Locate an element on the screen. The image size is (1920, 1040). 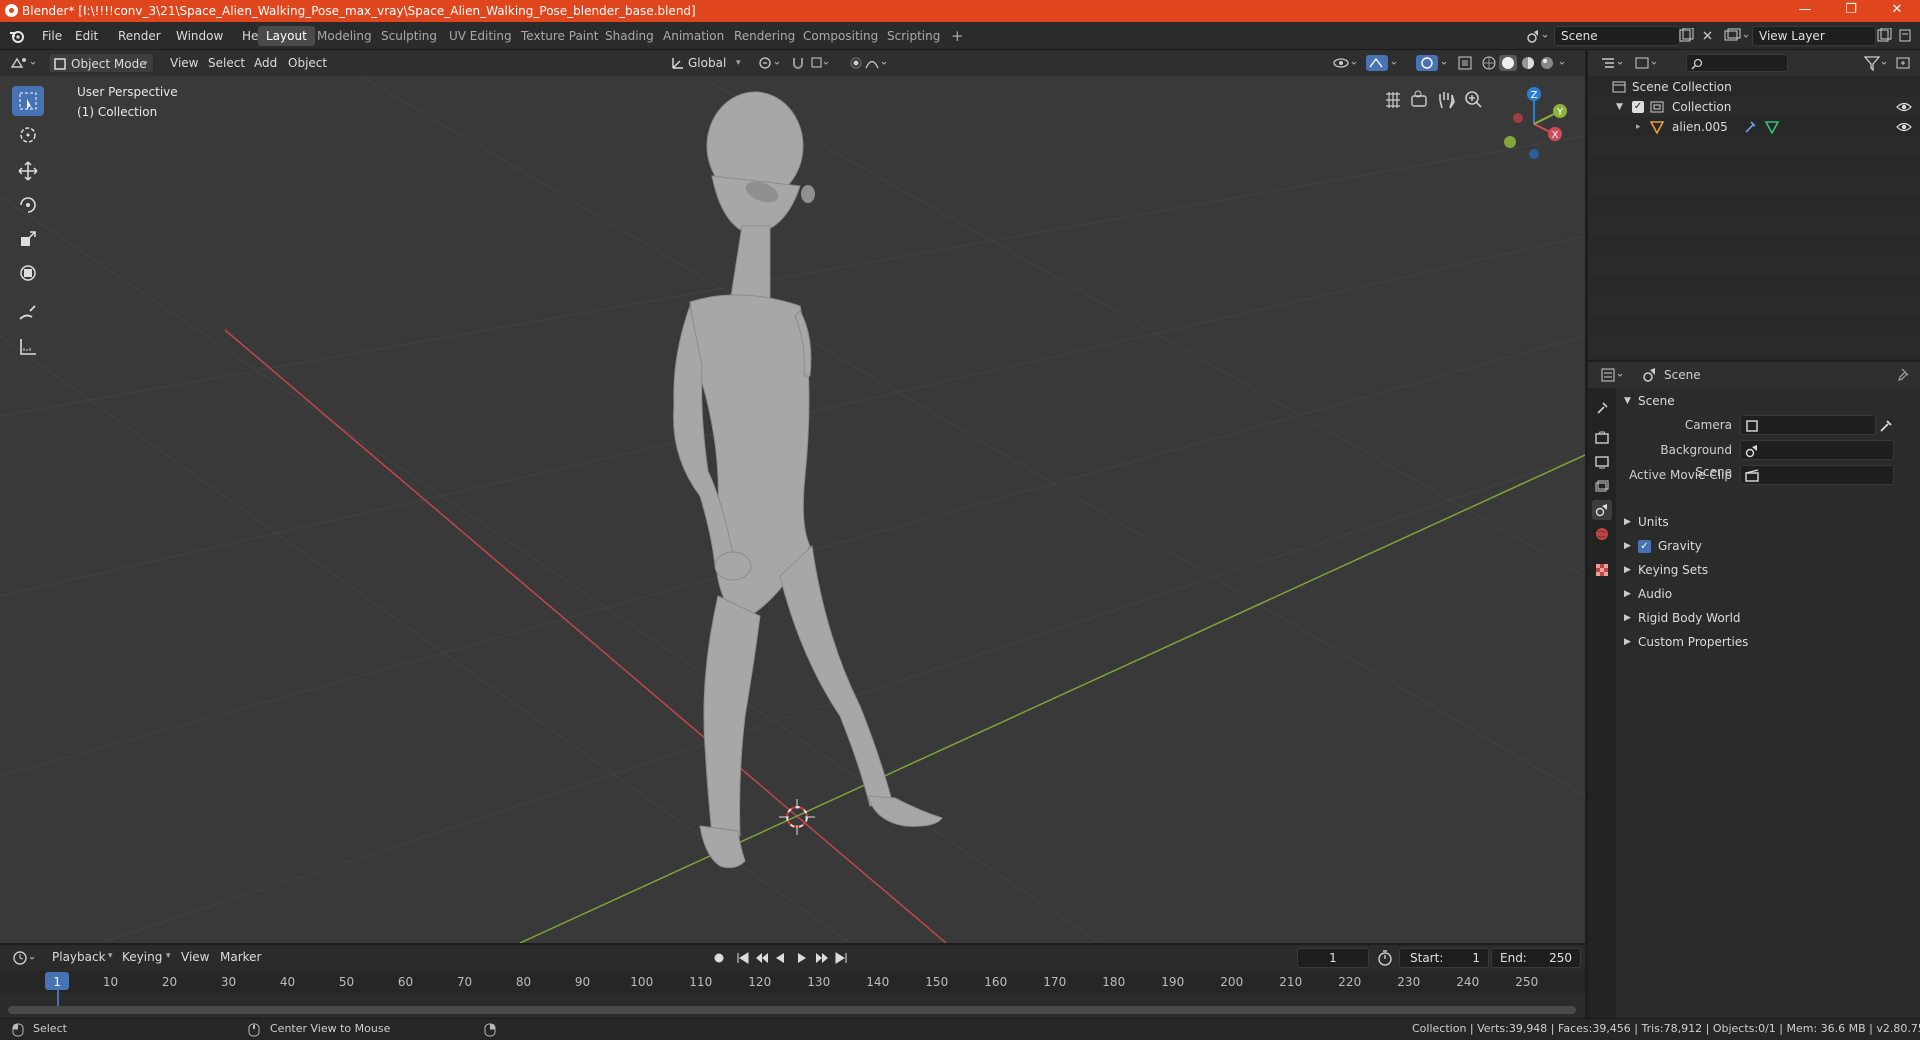
eyedropper-icon is located at coordinates (1886, 426).